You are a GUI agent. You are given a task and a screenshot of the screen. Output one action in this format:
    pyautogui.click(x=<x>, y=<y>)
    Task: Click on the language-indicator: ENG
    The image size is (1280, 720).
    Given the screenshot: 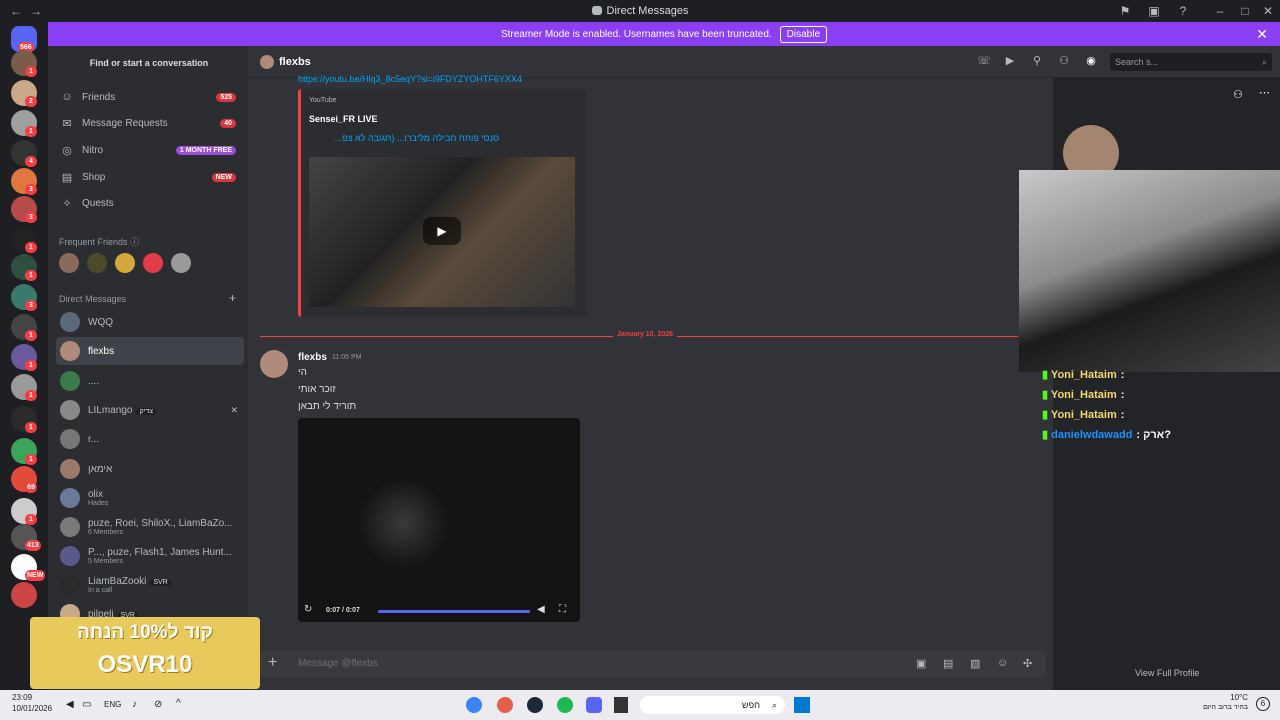 What is the action you would take?
    pyautogui.click(x=112, y=704)
    